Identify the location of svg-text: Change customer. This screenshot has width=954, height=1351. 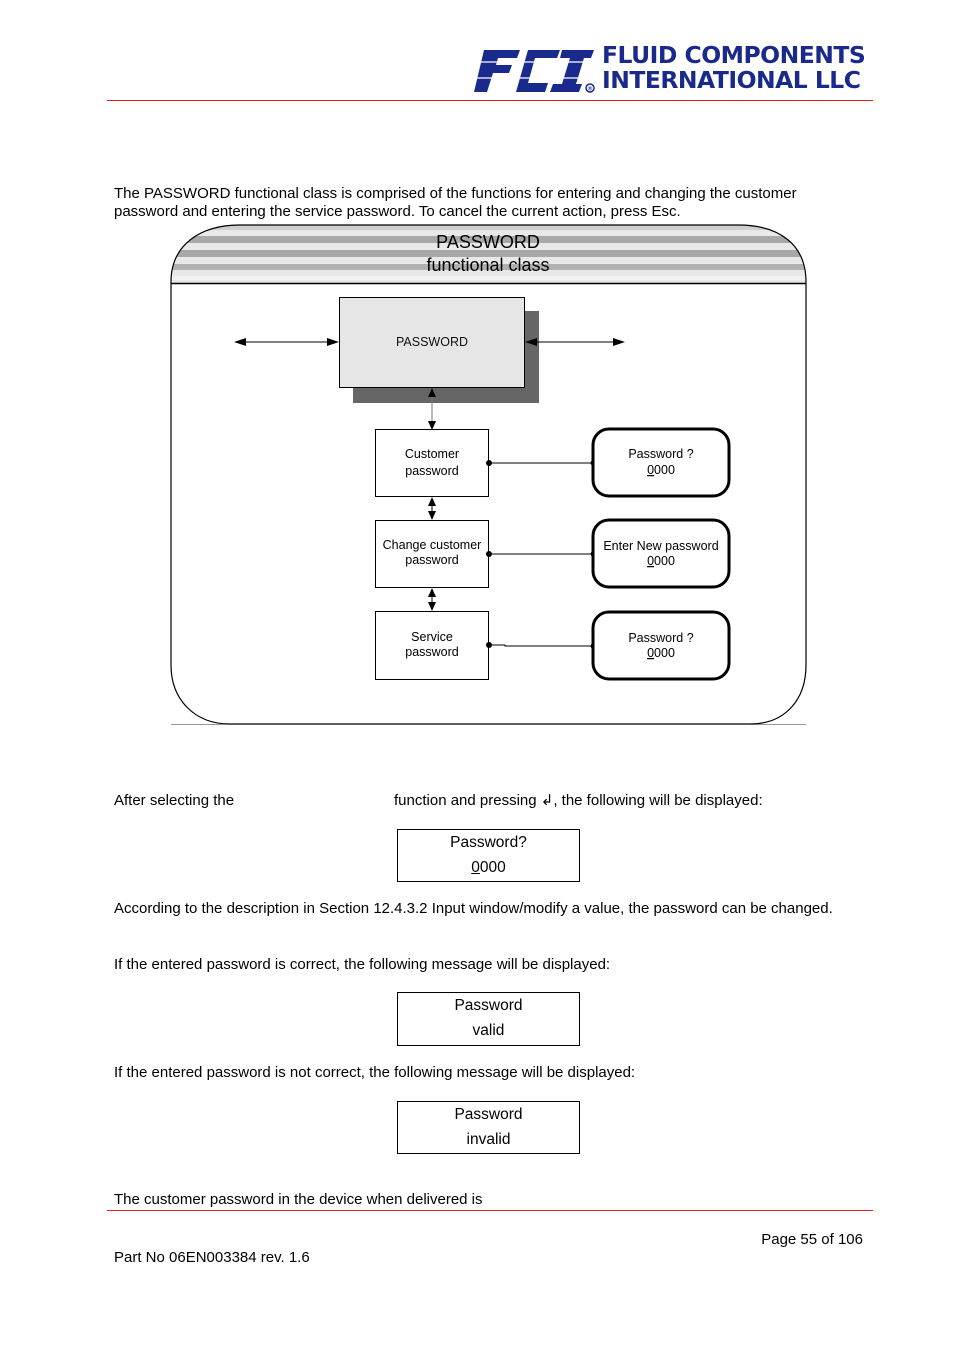
(432, 545).